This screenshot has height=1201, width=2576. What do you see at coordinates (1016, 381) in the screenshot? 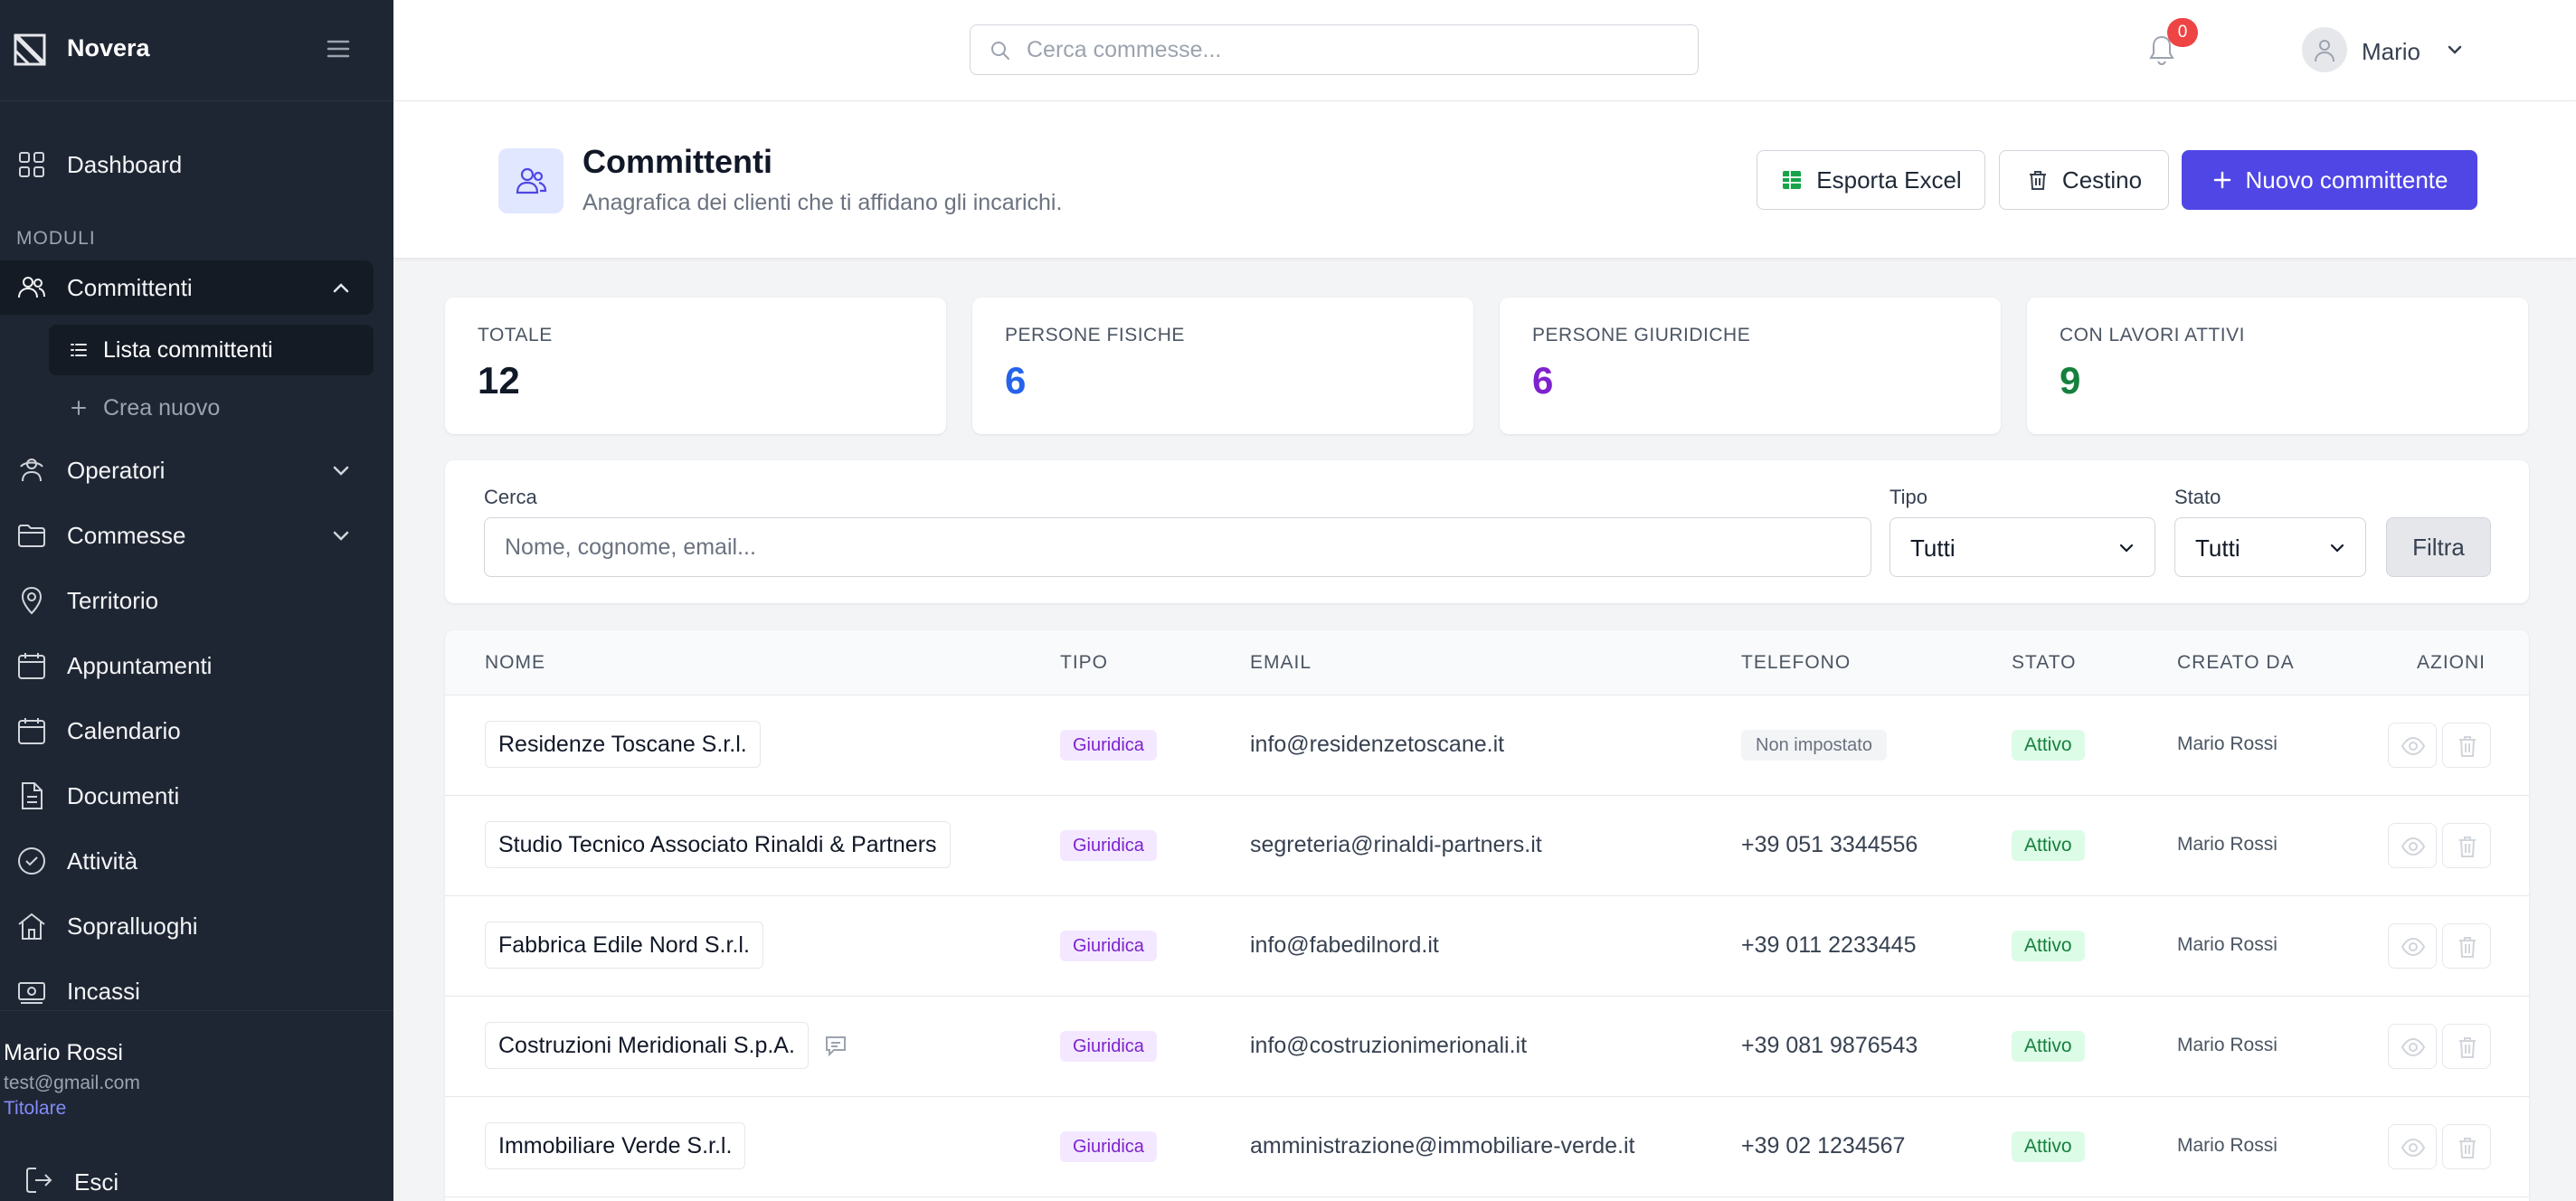
I see `stat-value: 6` at bounding box center [1016, 381].